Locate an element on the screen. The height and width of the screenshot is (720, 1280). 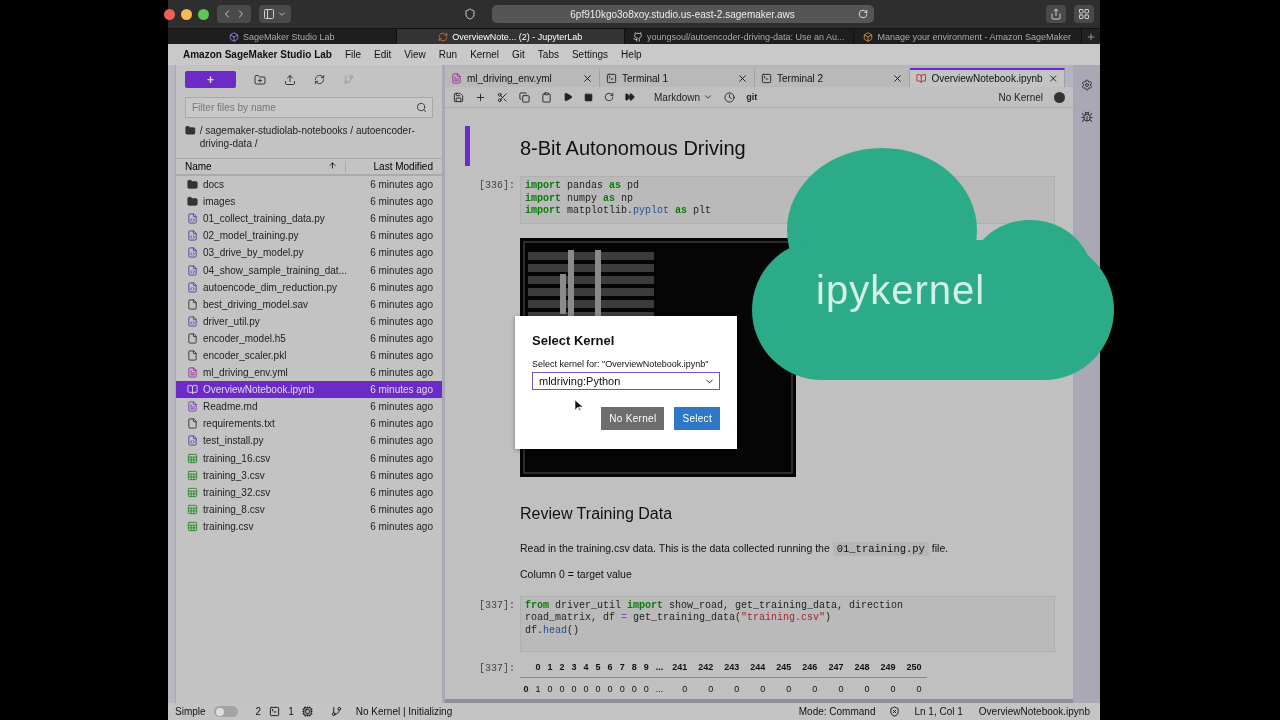
file-row: training_8.csv 6 minutes ago is located at coordinates (309, 509).